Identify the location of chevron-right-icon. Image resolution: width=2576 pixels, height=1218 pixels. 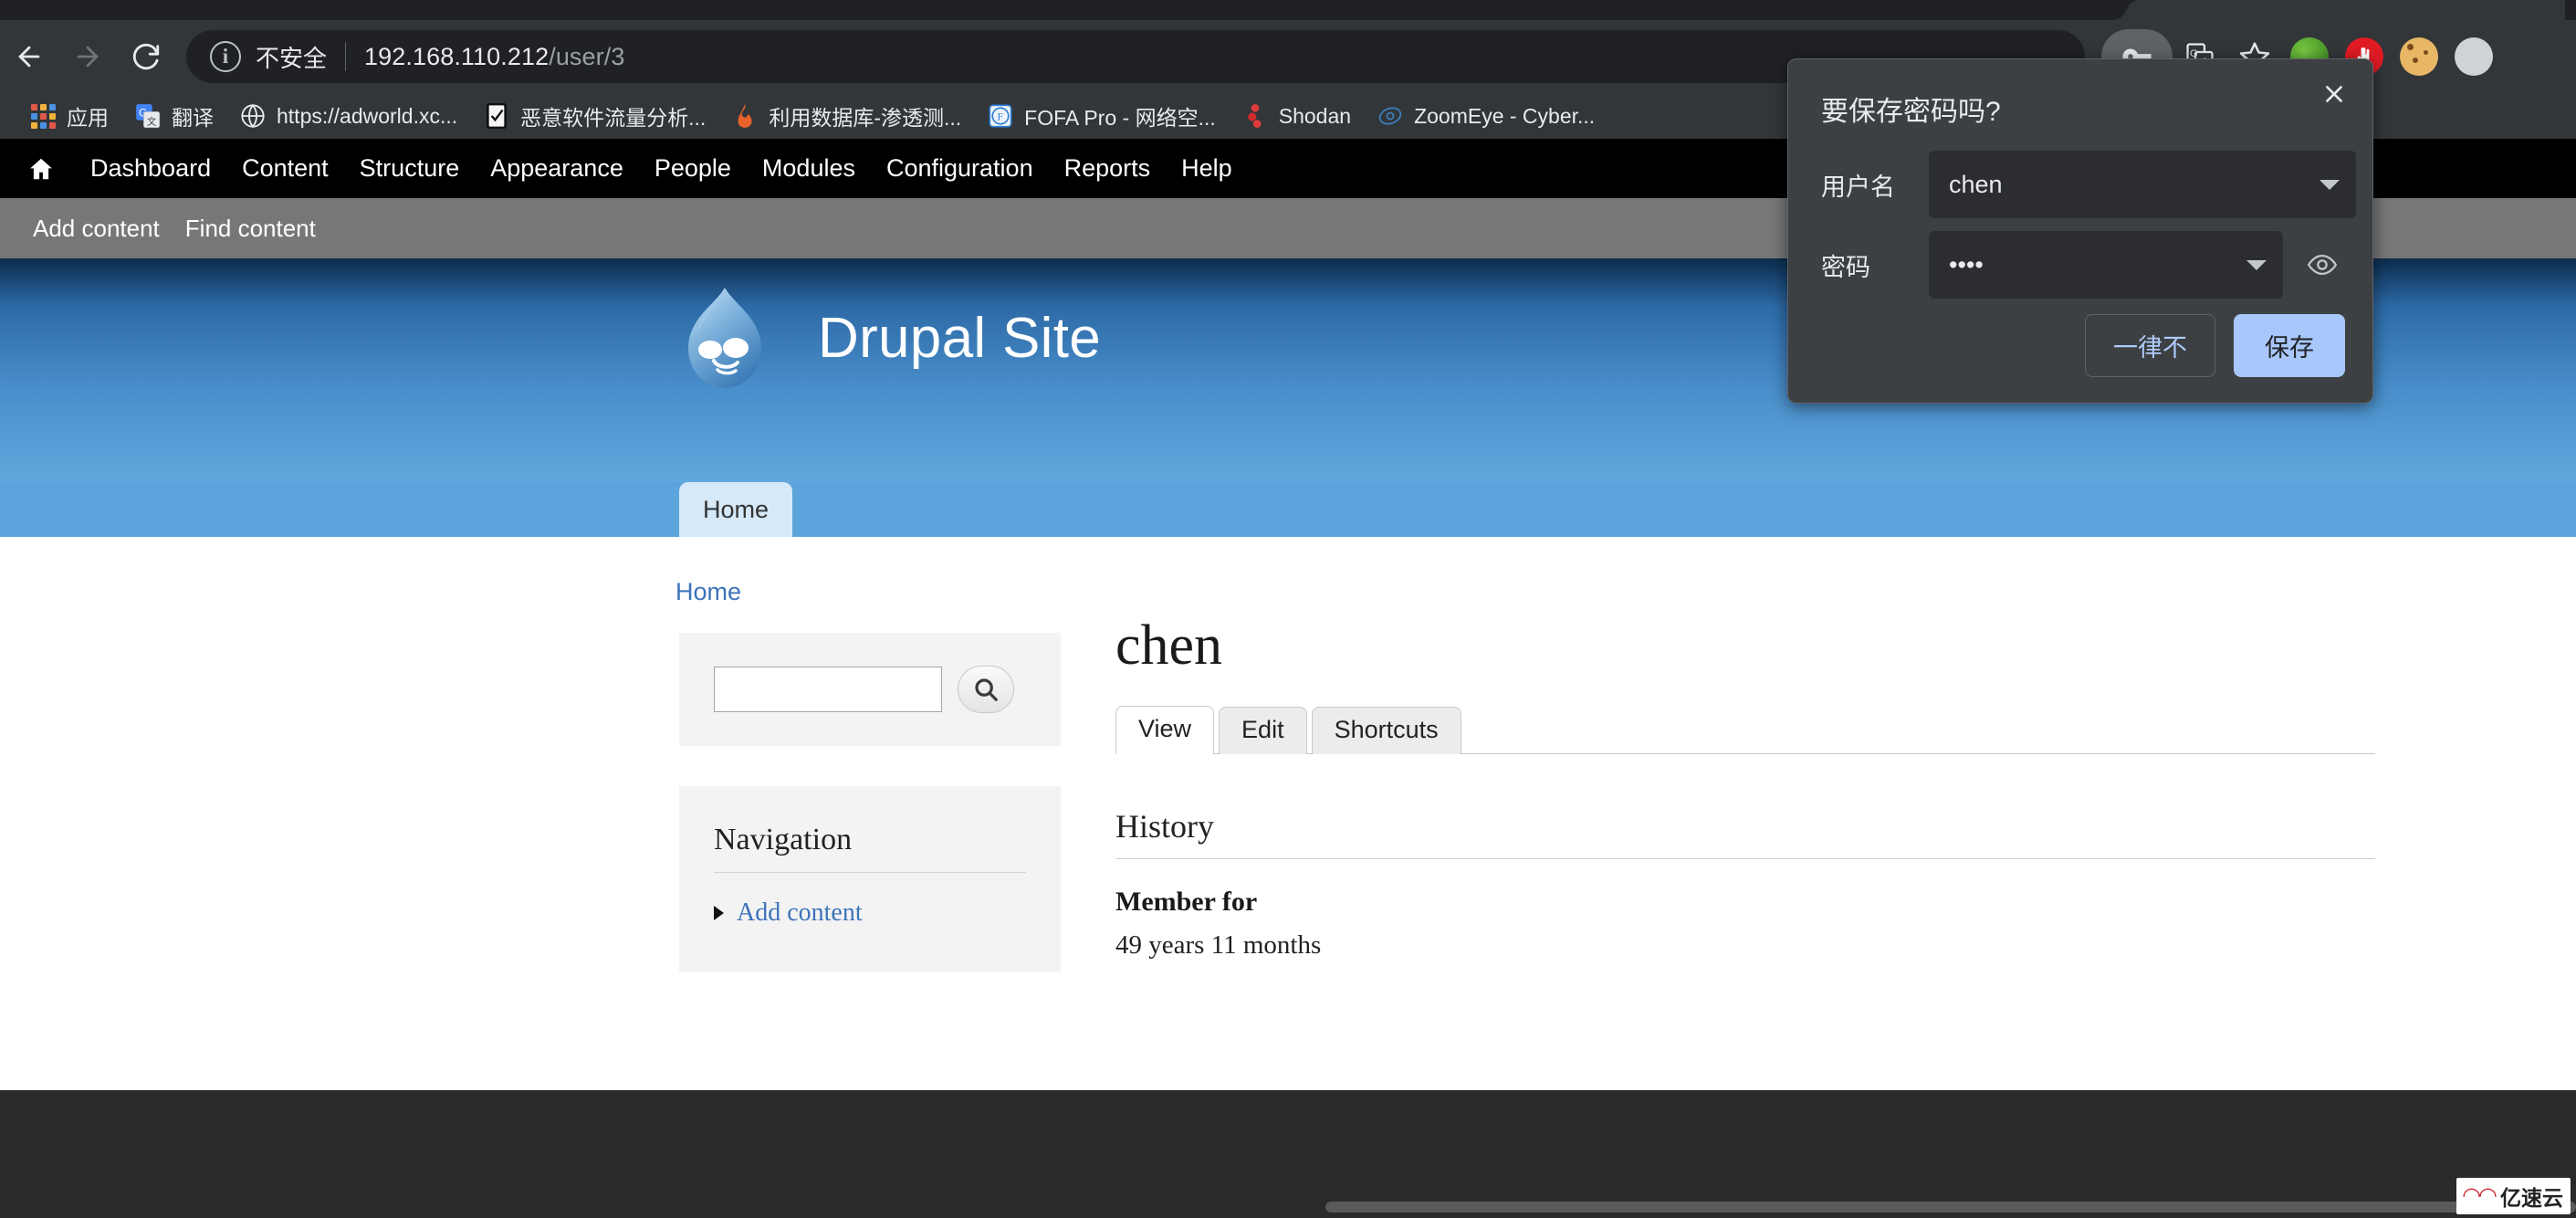
(719, 913).